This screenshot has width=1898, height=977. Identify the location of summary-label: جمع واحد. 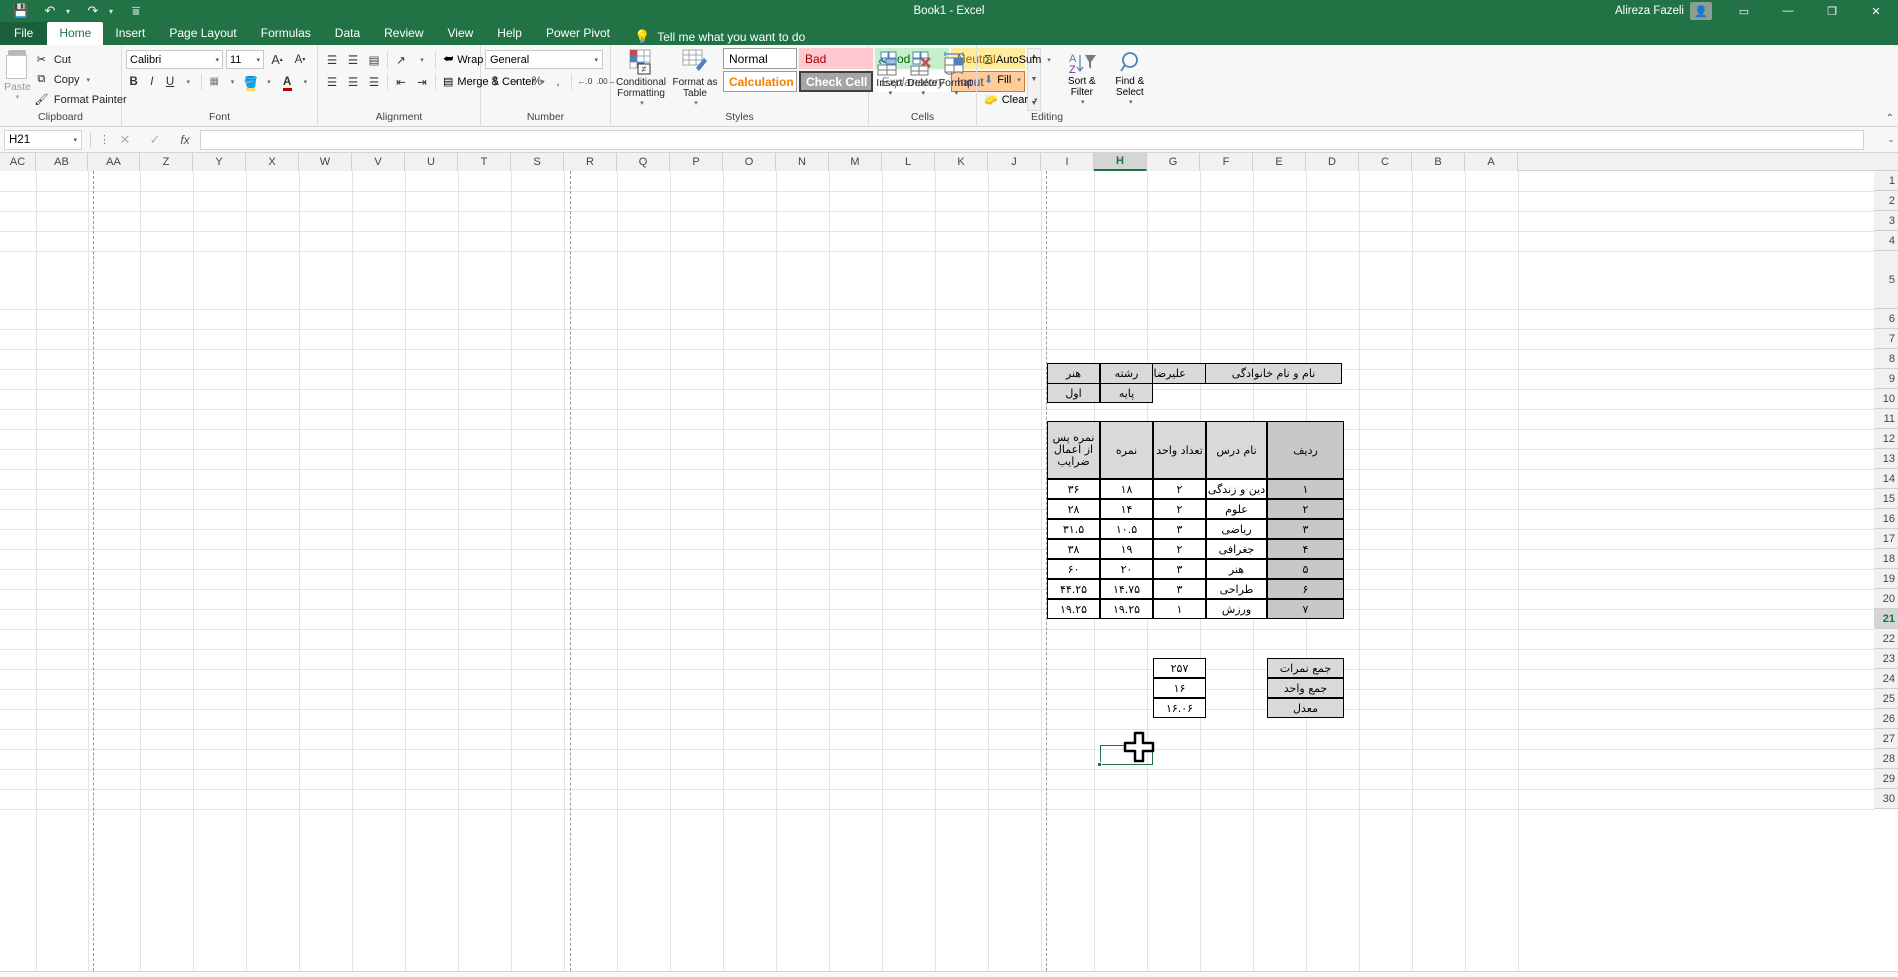
(1305, 688).